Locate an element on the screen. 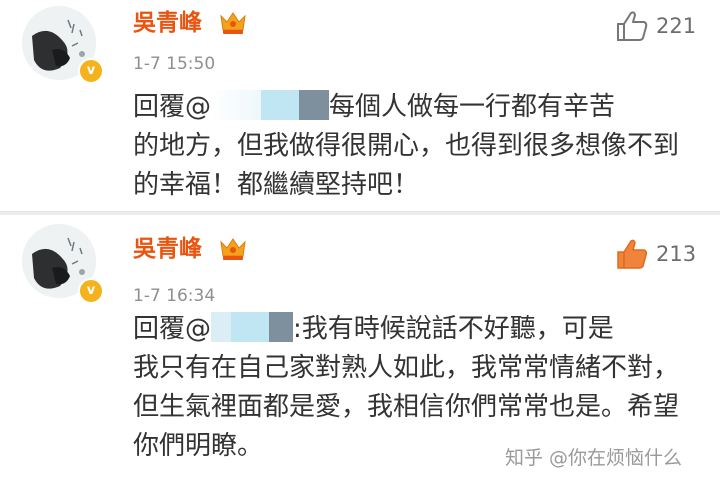 The height and width of the screenshot is (488, 720). comment-body-line1: 每個人做每一行都有辛苦 is located at coordinates (472, 107).